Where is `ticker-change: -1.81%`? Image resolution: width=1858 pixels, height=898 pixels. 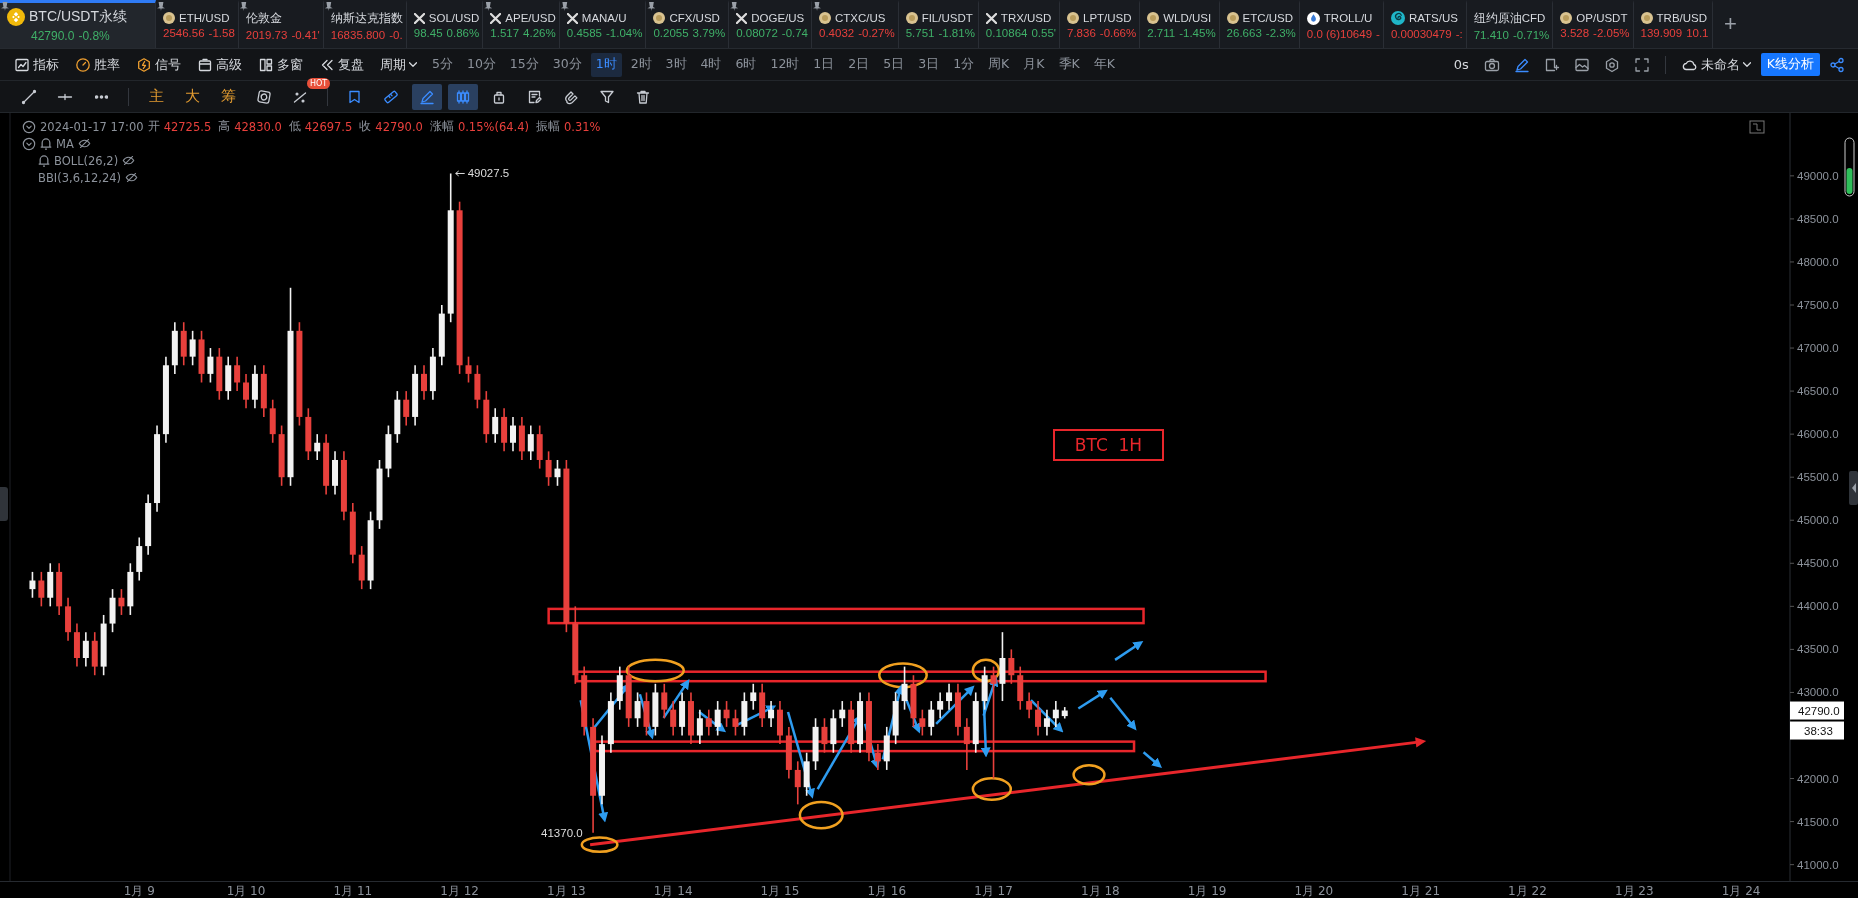 ticker-change: -1.81% is located at coordinates (956, 33).